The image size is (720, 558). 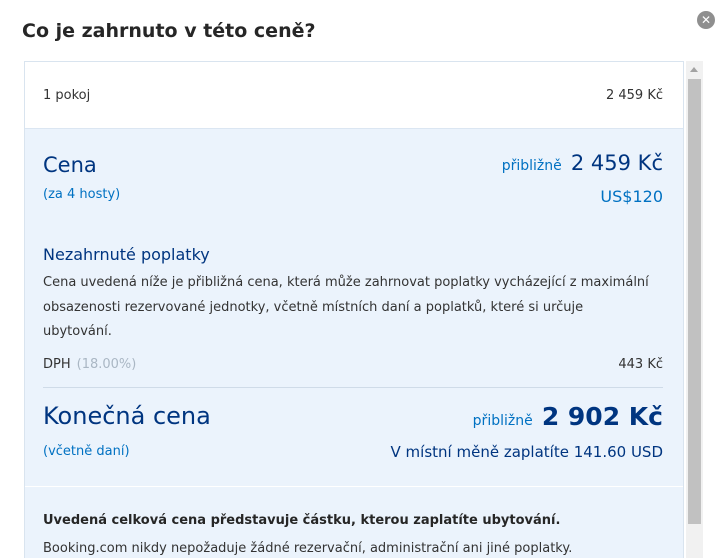 What do you see at coordinates (354, 95) in the screenshot?
I see `room-row: 1 pokoj 2 459 Kč` at bounding box center [354, 95].